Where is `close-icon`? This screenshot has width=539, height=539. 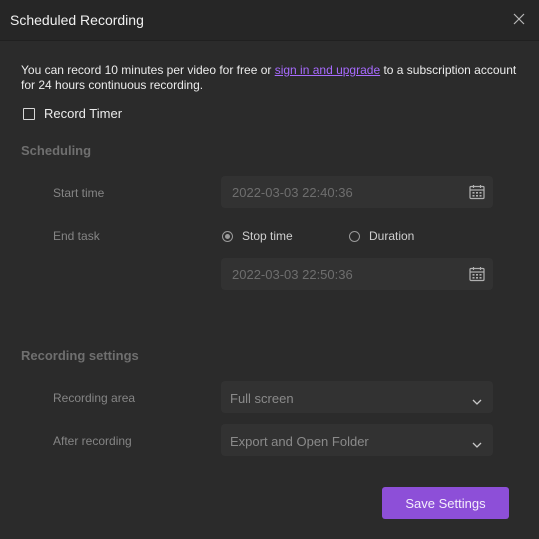 close-icon is located at coordinates (519, 19).